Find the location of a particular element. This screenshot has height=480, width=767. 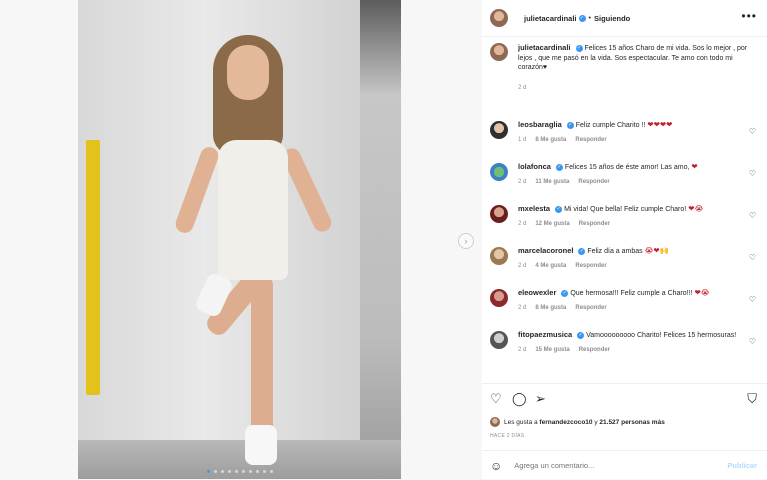

comment-emoji: ❤ is located at coordinates (694, 166).